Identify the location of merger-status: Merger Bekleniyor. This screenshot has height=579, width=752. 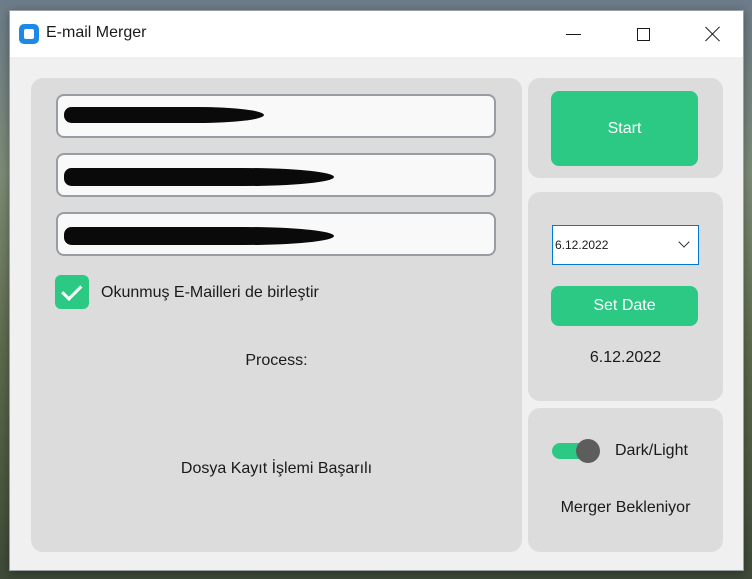
(625, 507).